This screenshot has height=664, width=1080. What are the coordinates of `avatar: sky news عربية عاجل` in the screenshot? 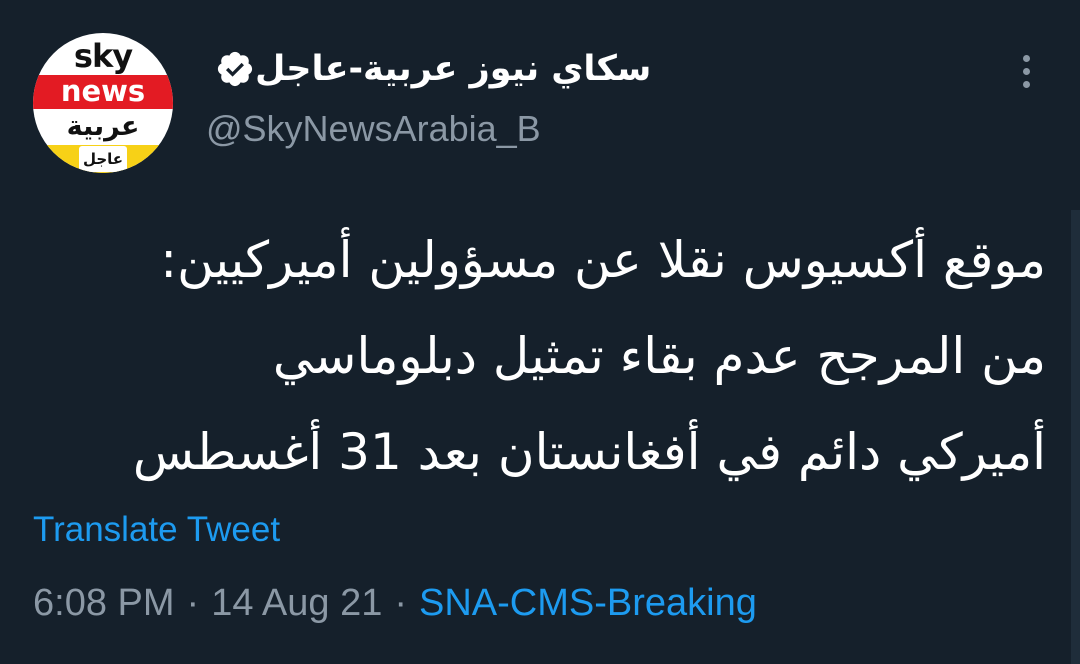 It's located at (103, 103).